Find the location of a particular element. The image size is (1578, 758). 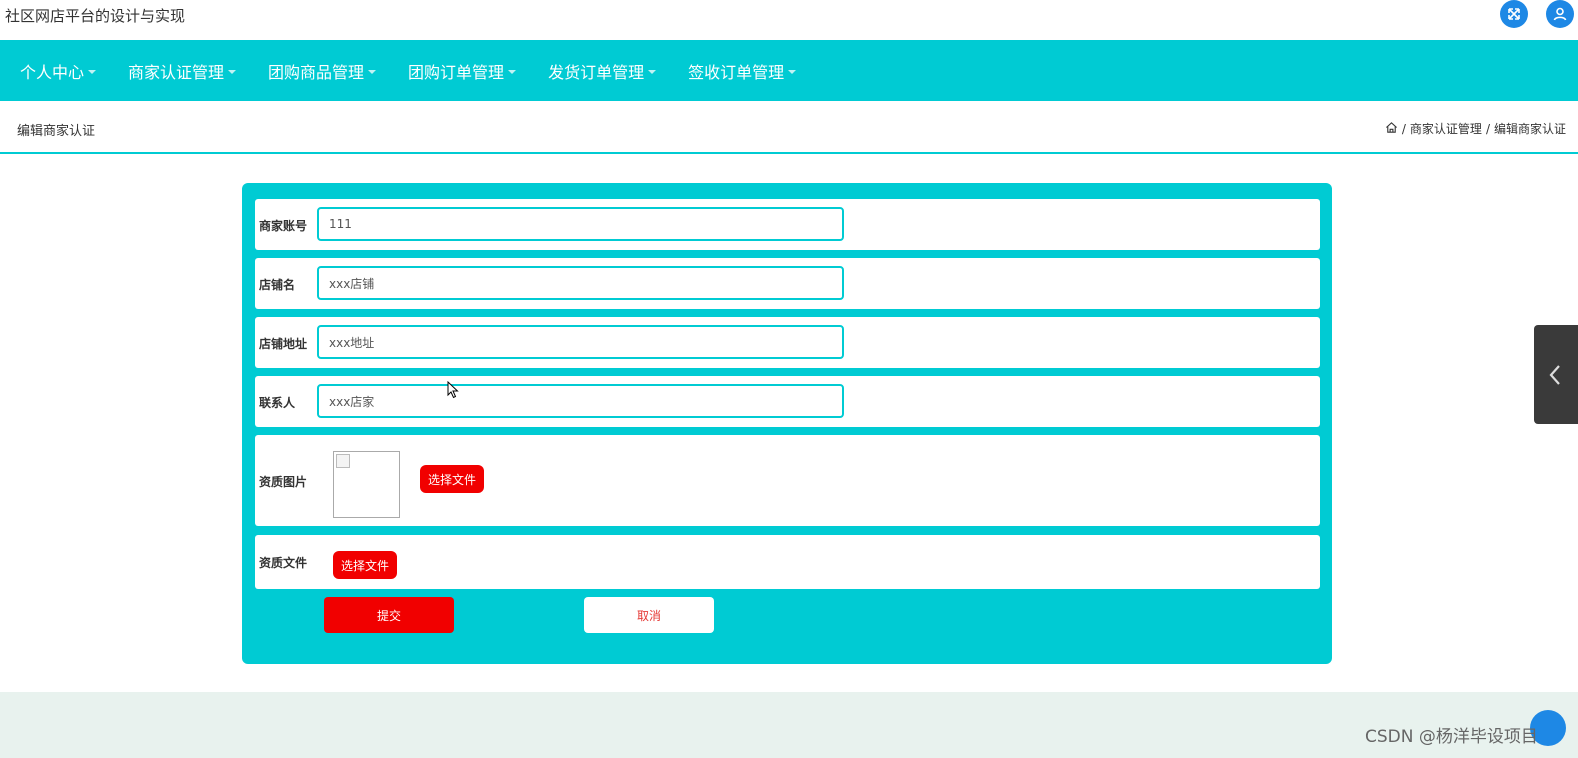

field-label: 商家账号 is located at coordinates (283, 226).